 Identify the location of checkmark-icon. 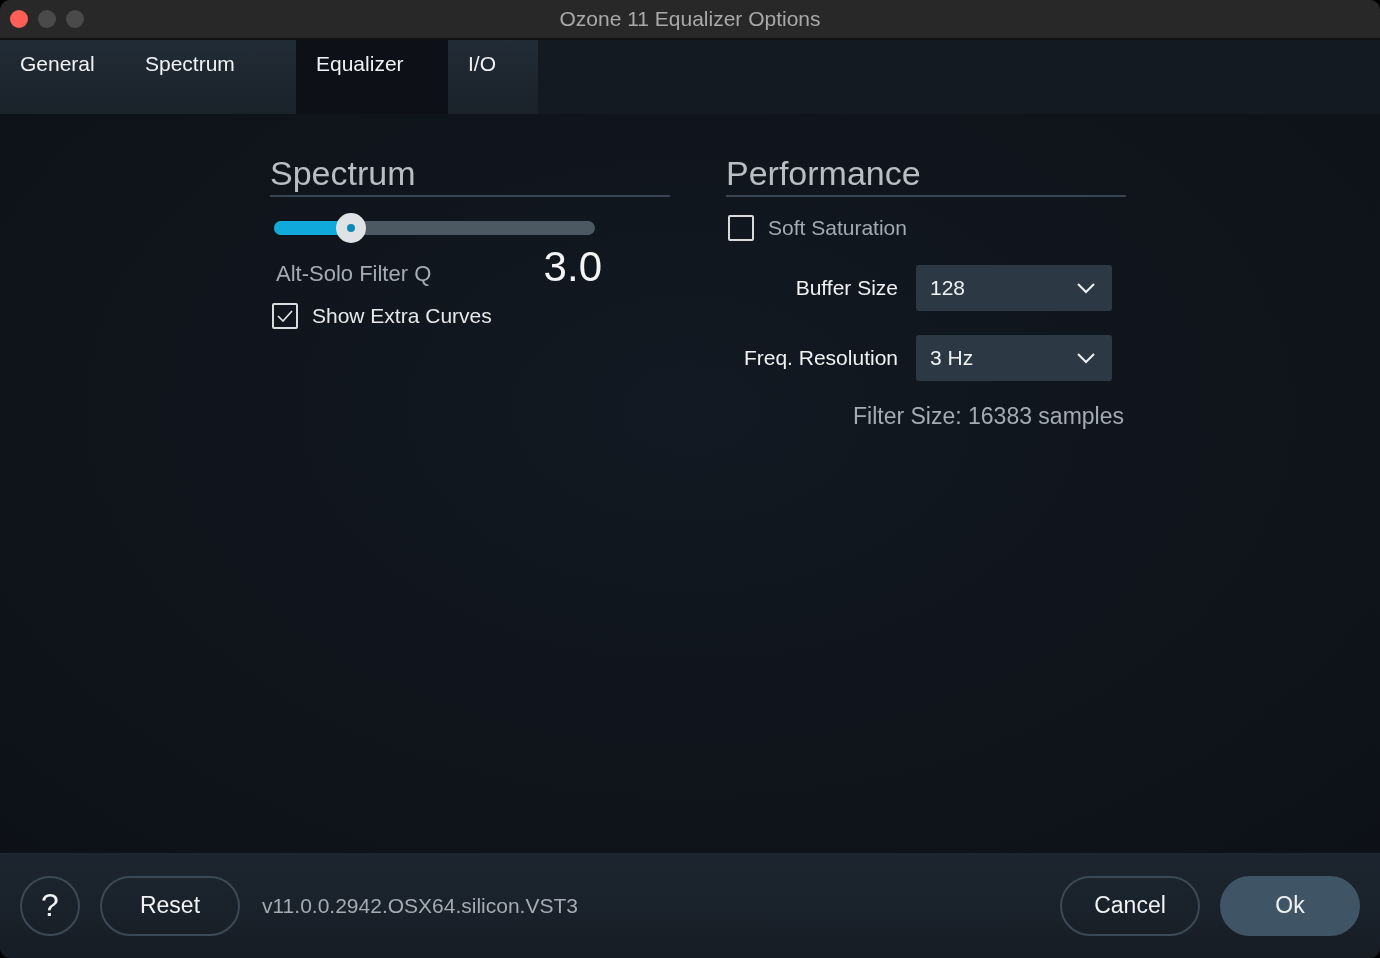
(285, 316).